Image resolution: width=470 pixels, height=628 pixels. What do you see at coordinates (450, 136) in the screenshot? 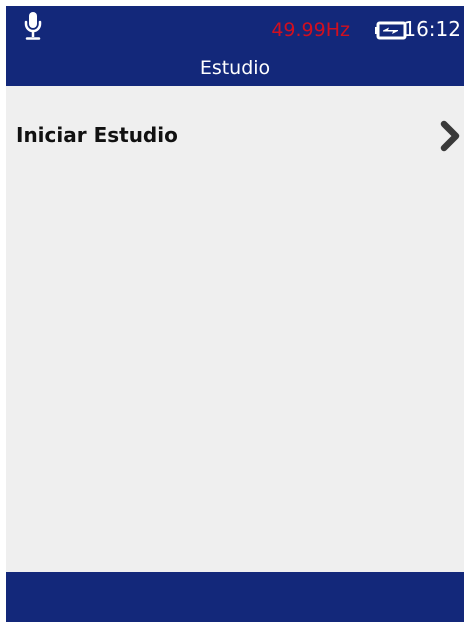
I see `chevron-right-icon` at bounding box center [450, 136].